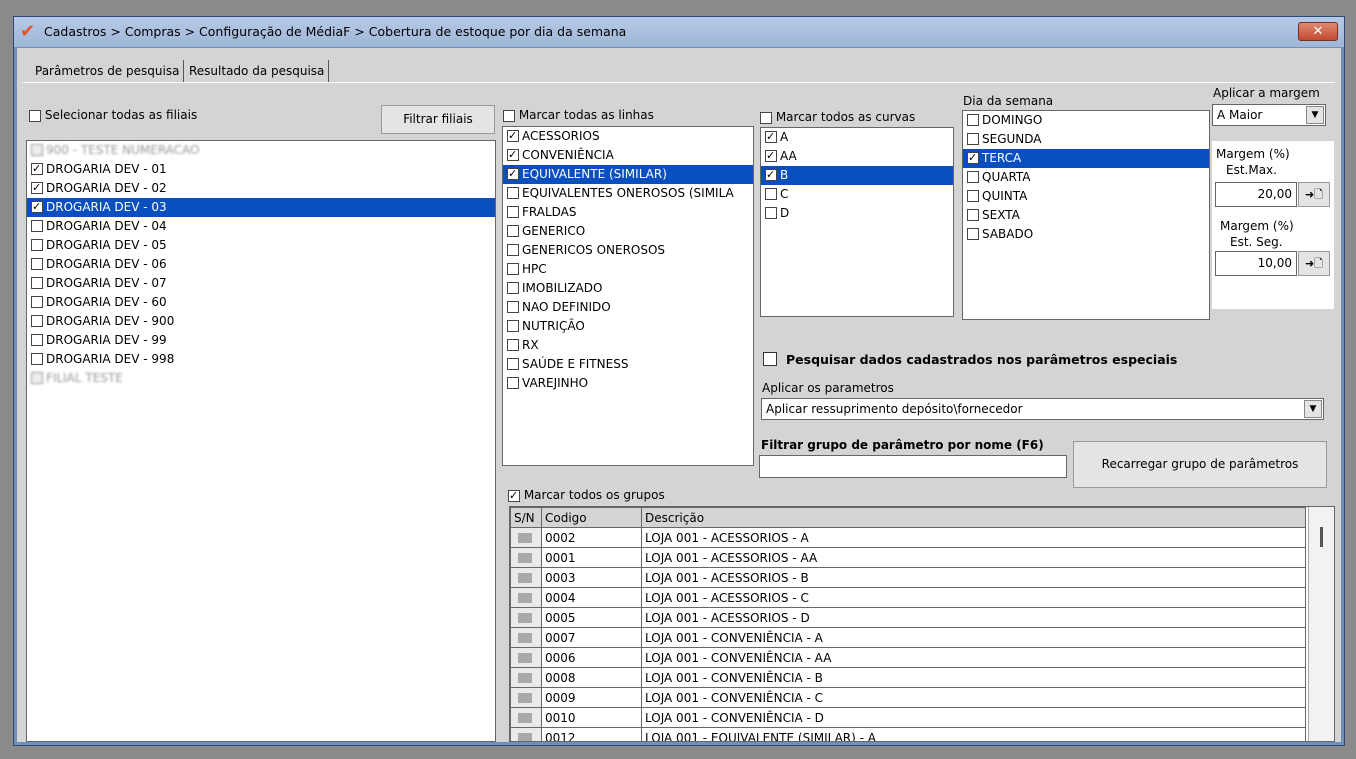 The height and width of the screenshot is (759, 1356). Describe the element at coordinates (261, 150) in the screenshot. I see `filial-item: 900 - TESTE NUMERACAO` at that location.